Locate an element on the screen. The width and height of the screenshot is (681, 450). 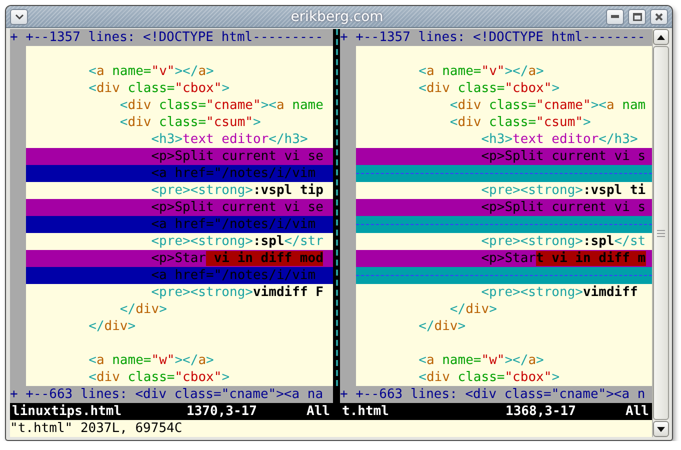
cursor-position: 1370,3-17 is located at coordinates (222, 411).